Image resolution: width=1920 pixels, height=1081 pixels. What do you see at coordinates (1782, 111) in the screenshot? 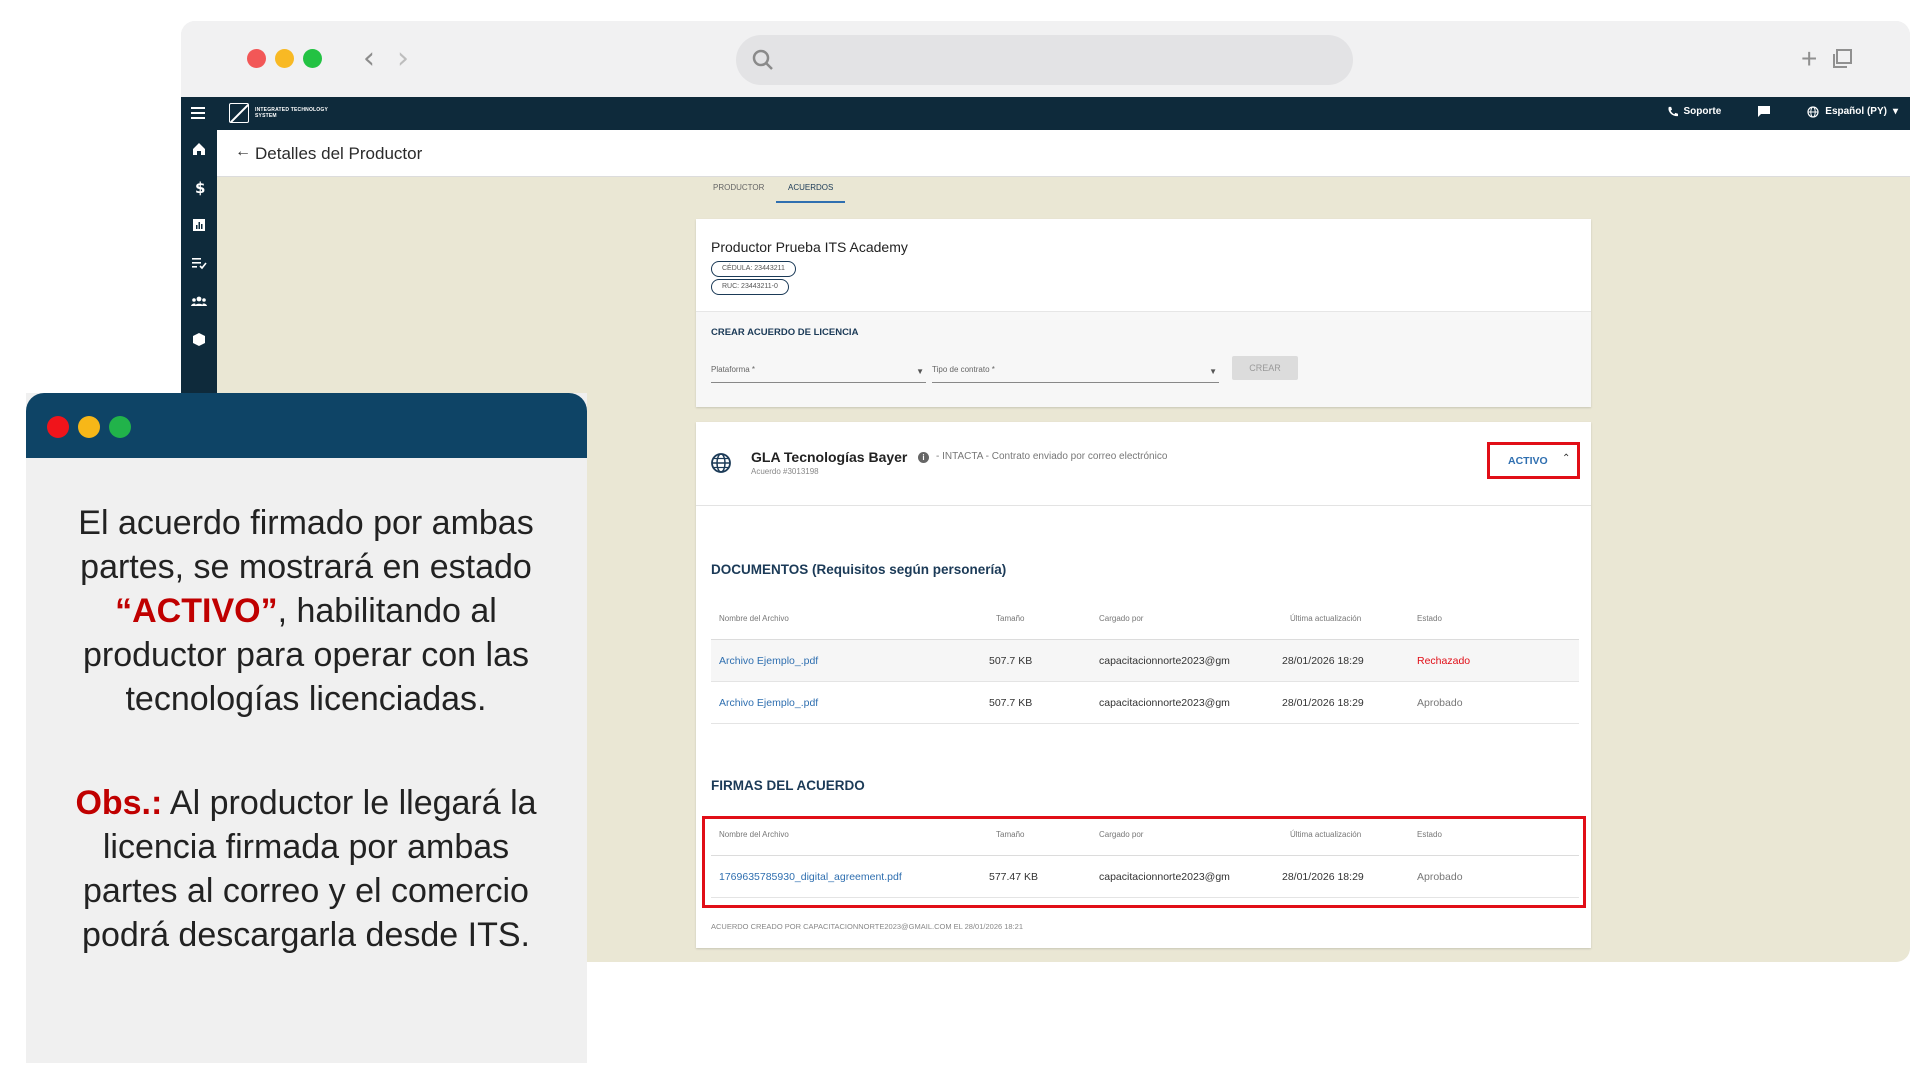
I see `topbar-actions: Soporte Español (PY) ▾` at bounding box center [1782, 111].